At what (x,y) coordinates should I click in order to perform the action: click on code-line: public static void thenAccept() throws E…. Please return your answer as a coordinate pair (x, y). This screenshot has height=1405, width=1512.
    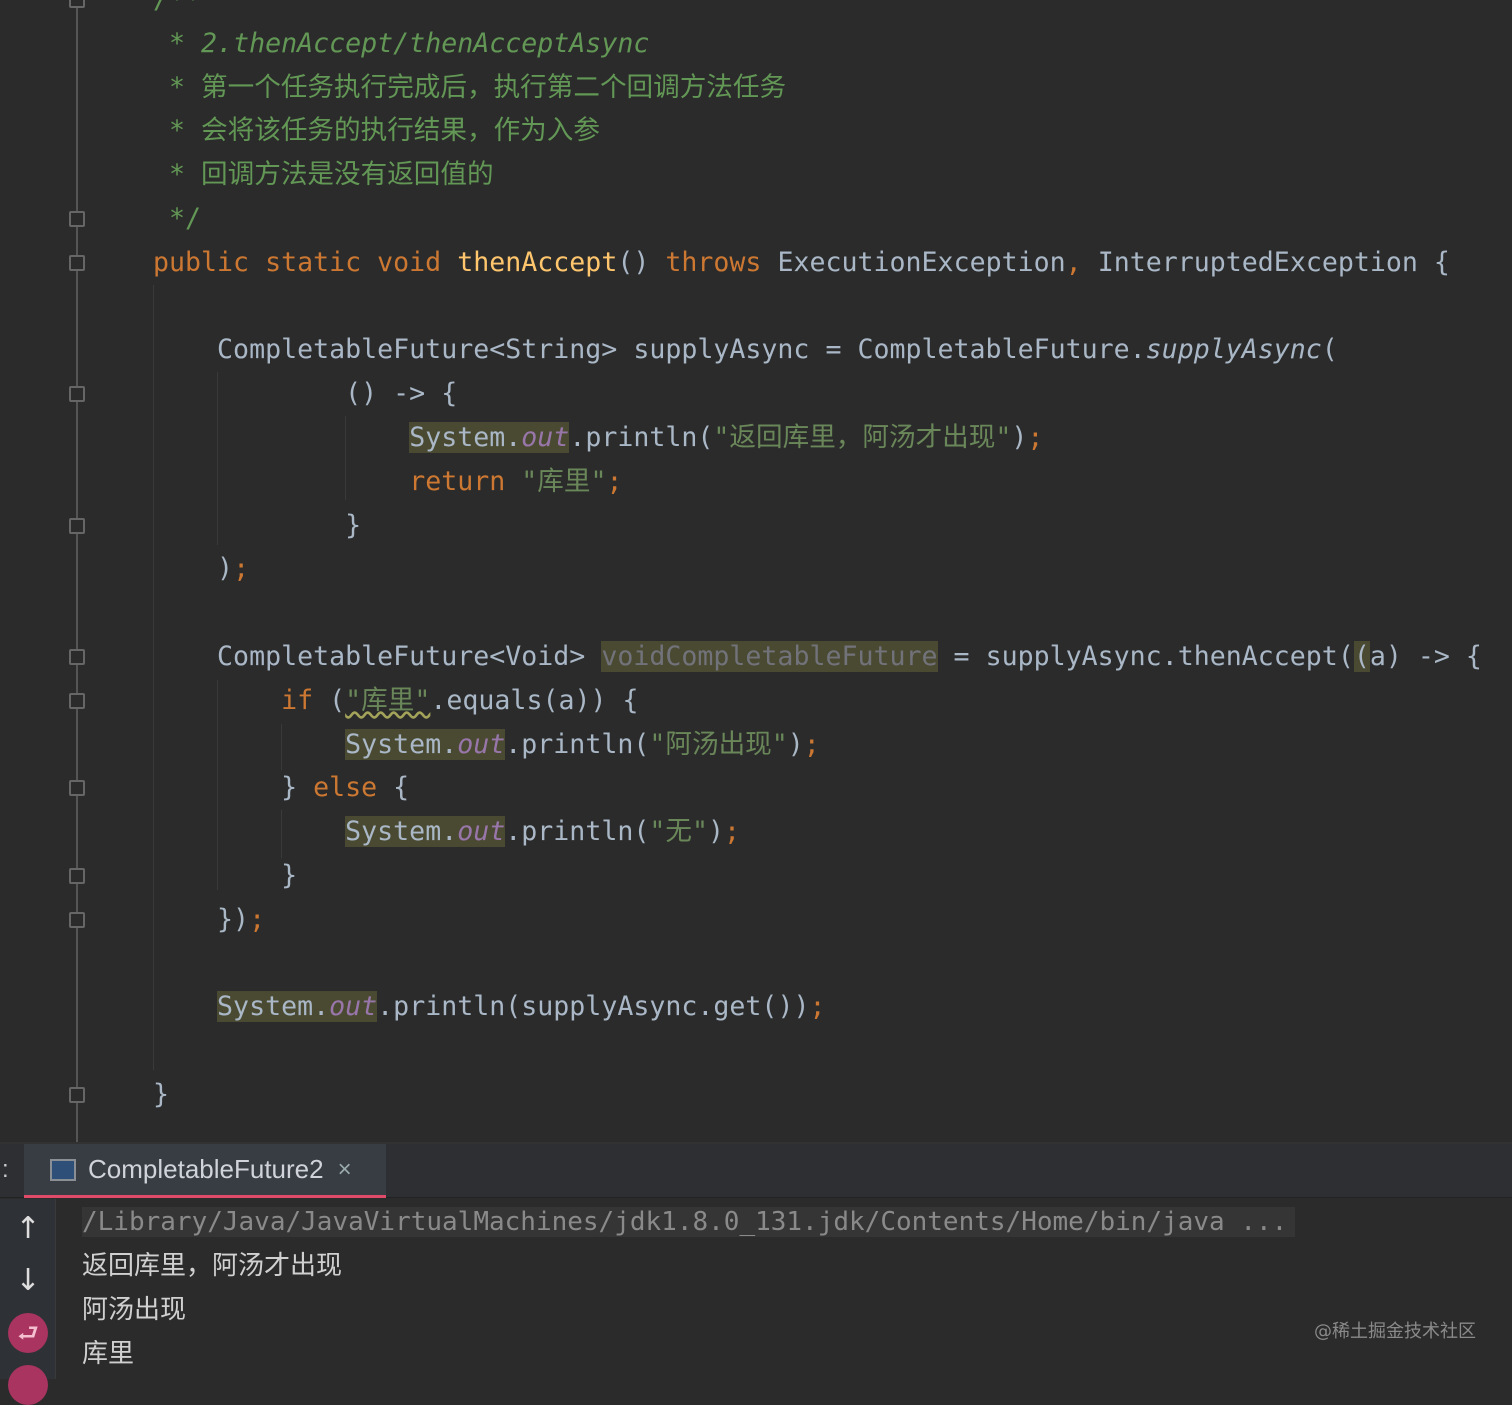
    Looking at the image, I should click on (801, 263).